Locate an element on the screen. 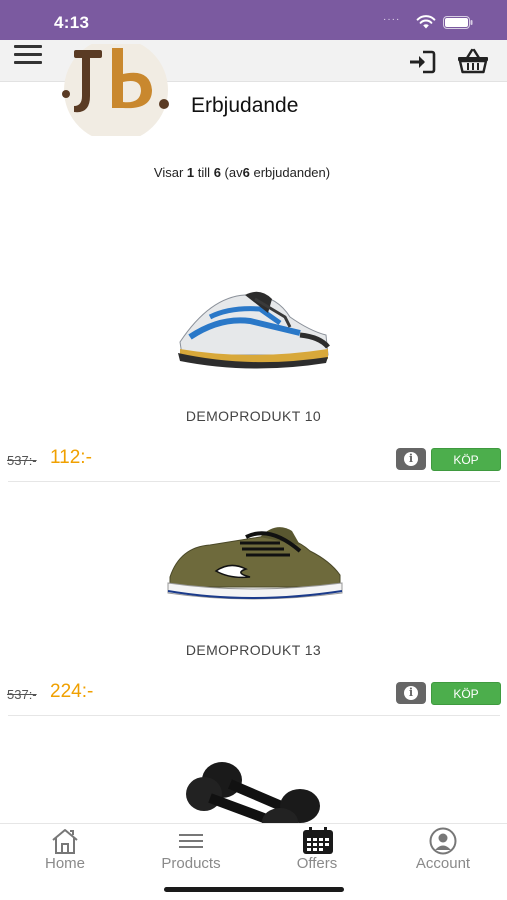 Image resolution: width=507 pixels, height=900 pixels. tab-label: Account is located at coordinates (443, 863).